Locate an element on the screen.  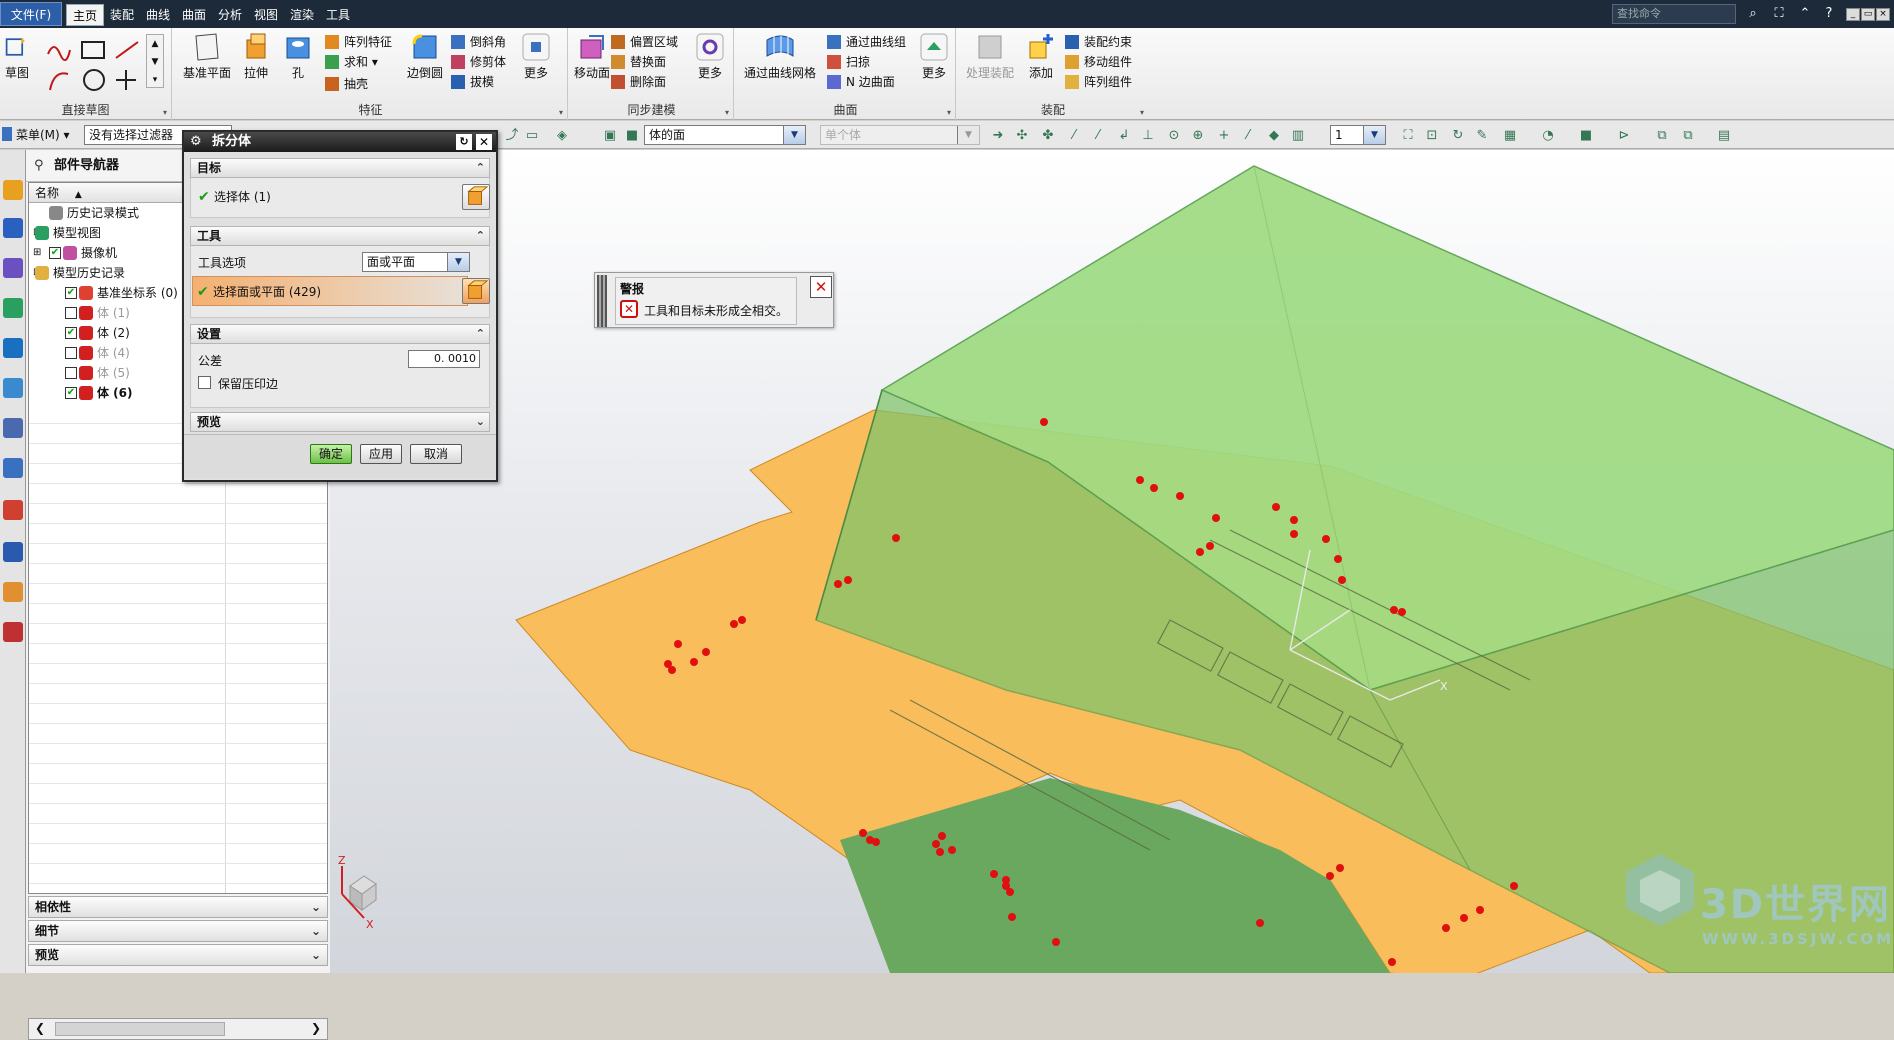
horizontal-scrollbar: ❮ ❯ is located at coordinates (178, 1029).